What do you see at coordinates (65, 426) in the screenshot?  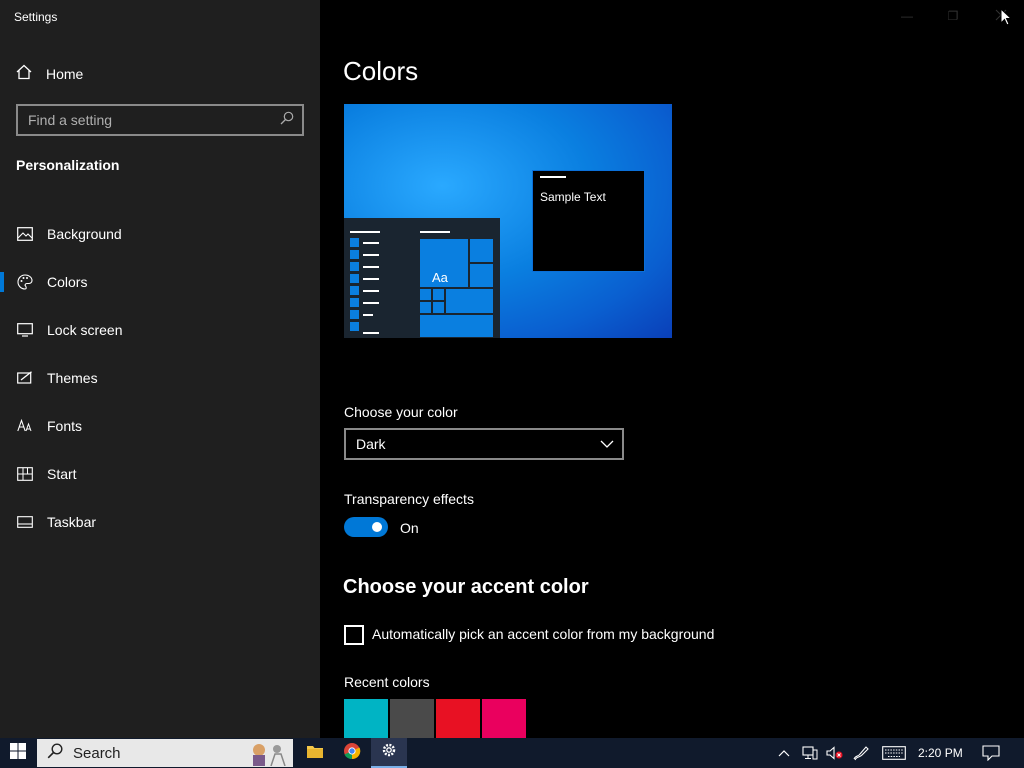 I see `sidebar-item-label: Fonts` at bounding box center [65, 426].